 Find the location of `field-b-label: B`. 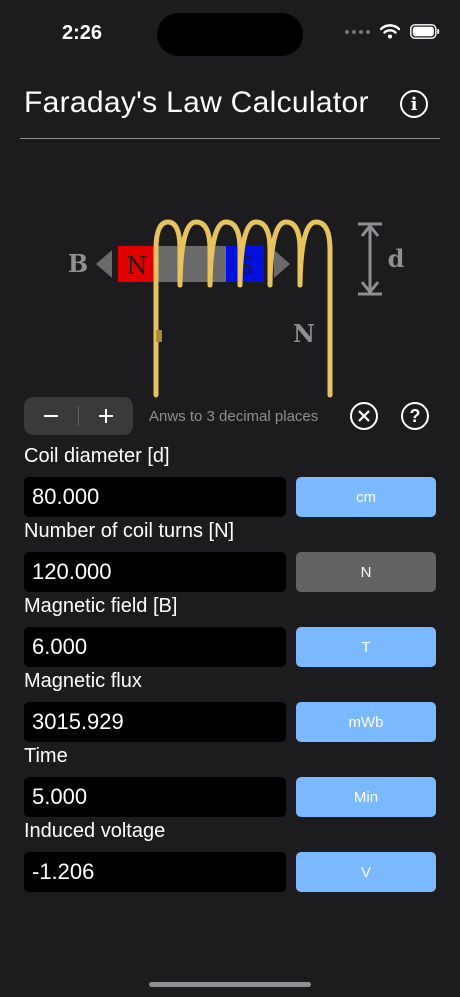

field-b-label: B is located at coordinates (78, 263).